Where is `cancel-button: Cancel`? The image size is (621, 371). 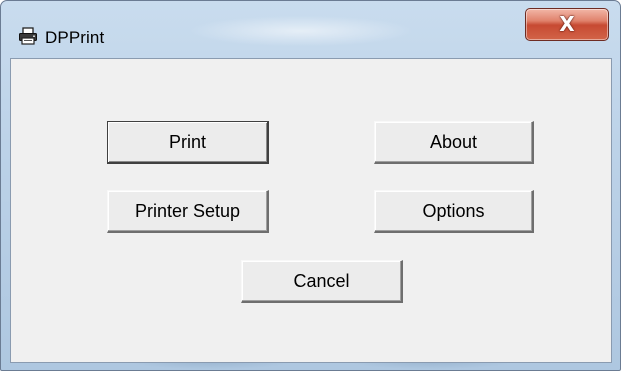
cancel-button: Cancel is located at coordinates (322, 281).